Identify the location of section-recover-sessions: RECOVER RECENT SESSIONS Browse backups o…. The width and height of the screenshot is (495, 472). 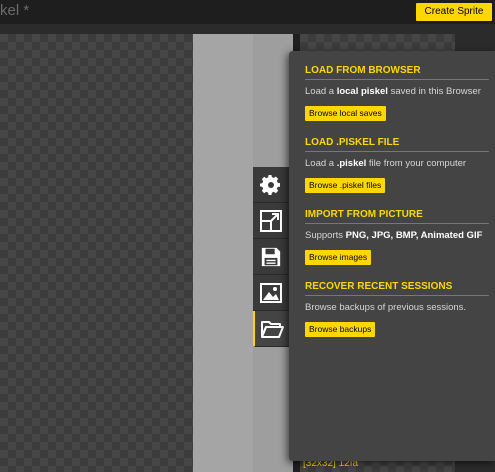
(397, 309).